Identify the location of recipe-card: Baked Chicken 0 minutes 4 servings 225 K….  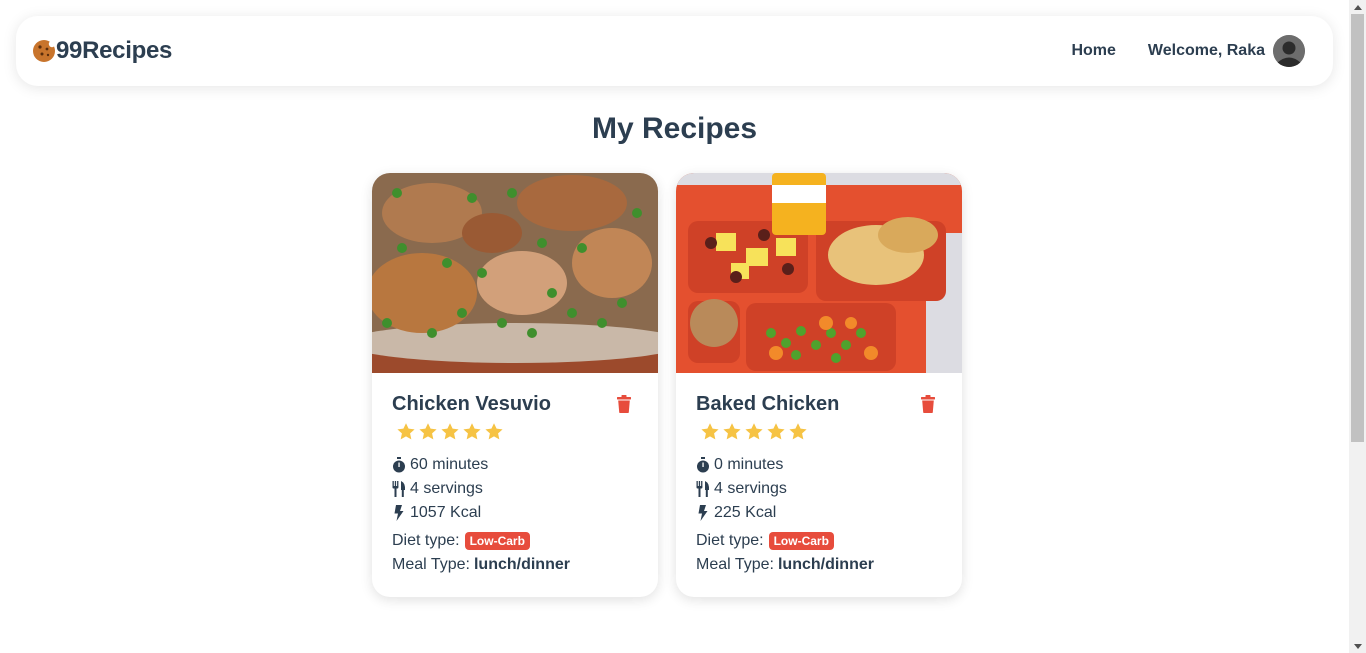
(819, 385).